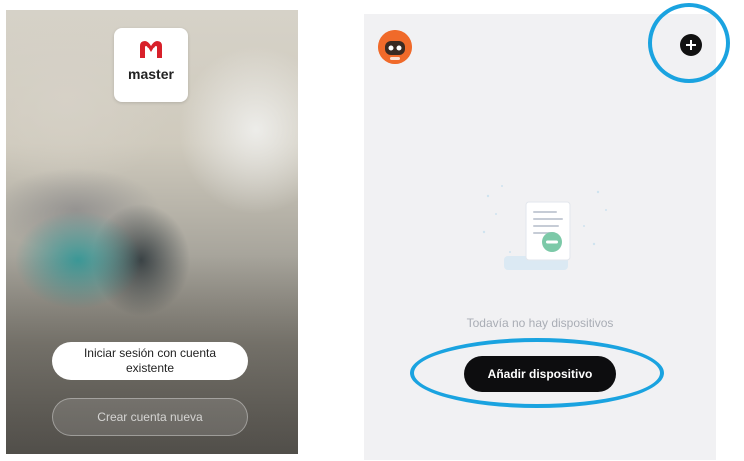 This screenshot has height=461, width=744. I want to click on add-device-plus-button, so click(691, 45).